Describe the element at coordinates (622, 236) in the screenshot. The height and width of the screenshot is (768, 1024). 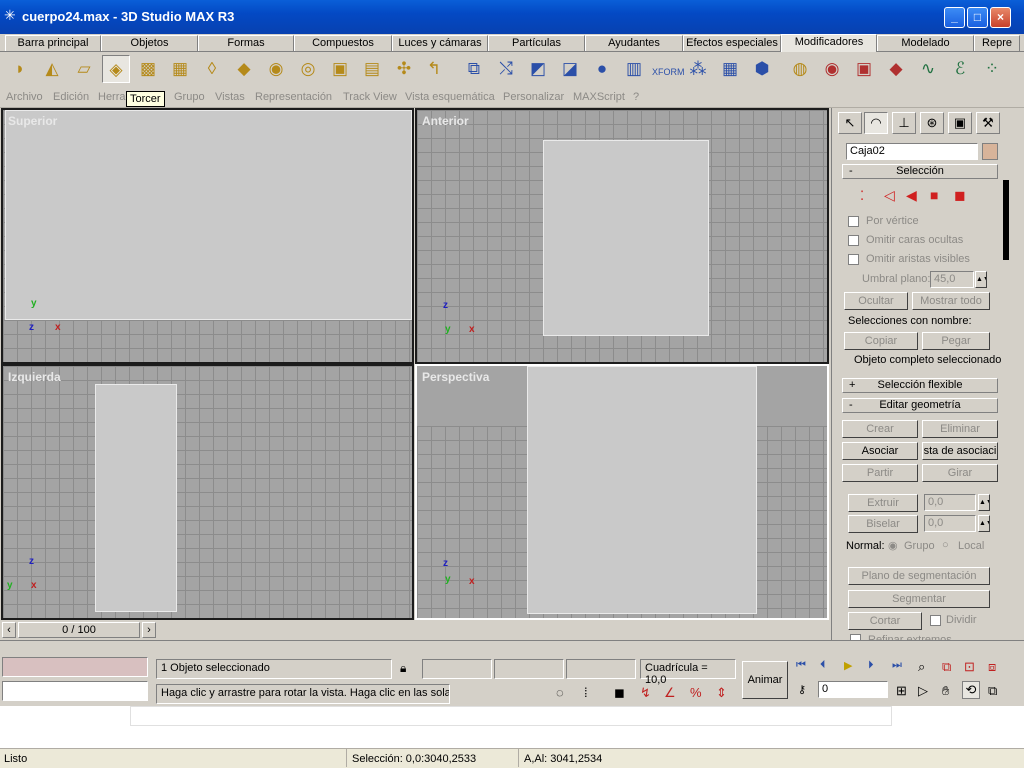
I see `viewport-front: Anterior z x y` at that location.